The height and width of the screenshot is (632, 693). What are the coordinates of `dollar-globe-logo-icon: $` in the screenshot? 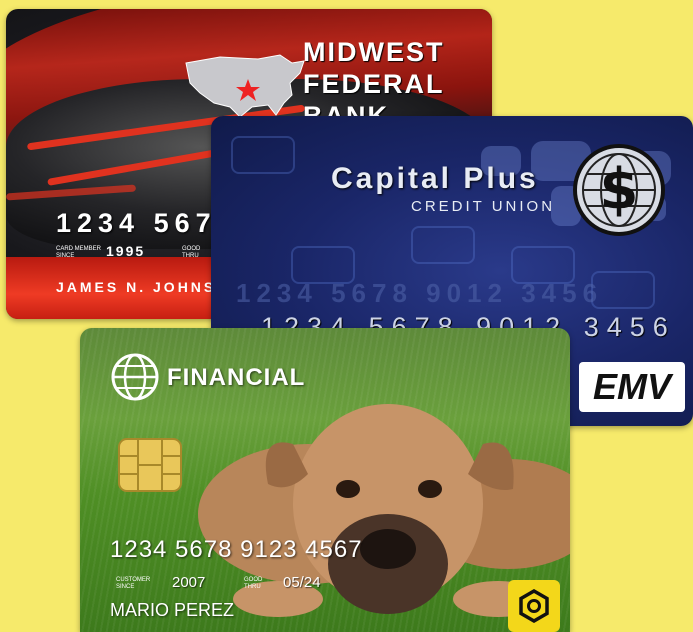 It's located at (619, 190).